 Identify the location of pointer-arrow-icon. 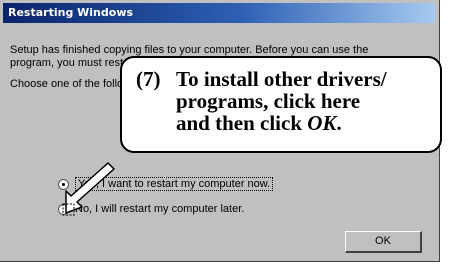
(88, 189).